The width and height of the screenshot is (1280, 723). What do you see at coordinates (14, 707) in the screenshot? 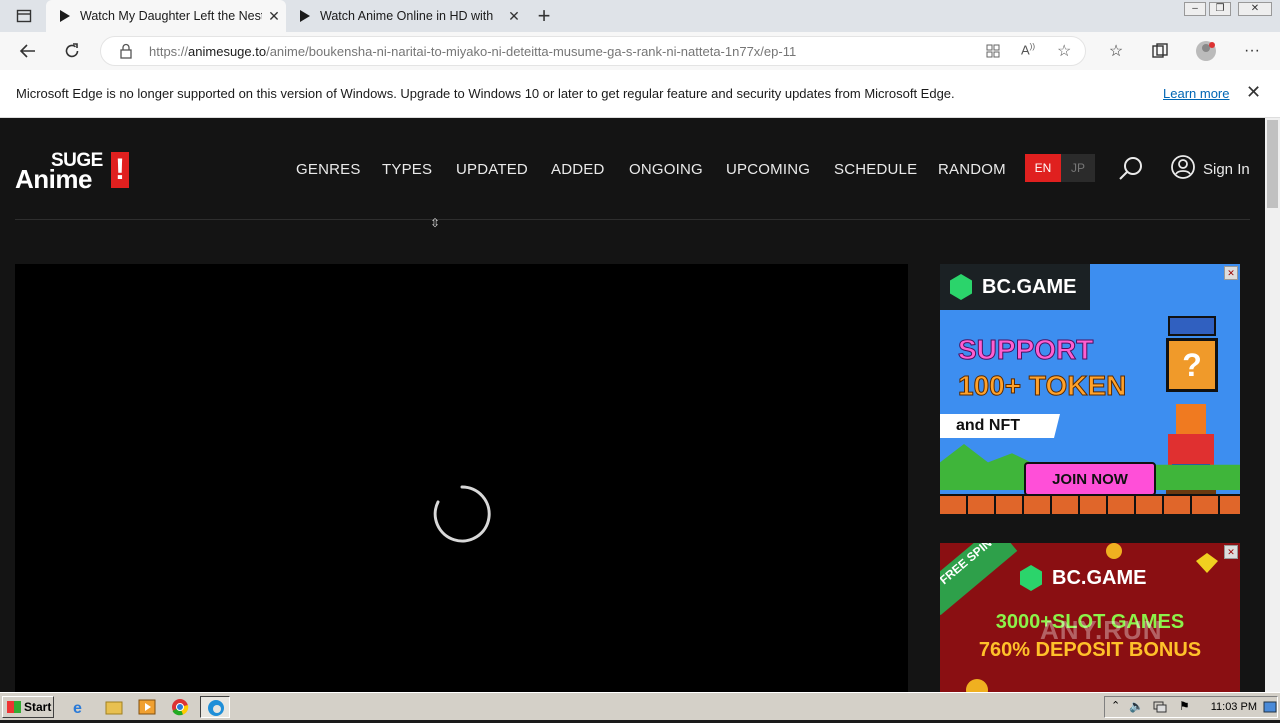
I see `windows-logo-icon` at bounding box center [14, 707].